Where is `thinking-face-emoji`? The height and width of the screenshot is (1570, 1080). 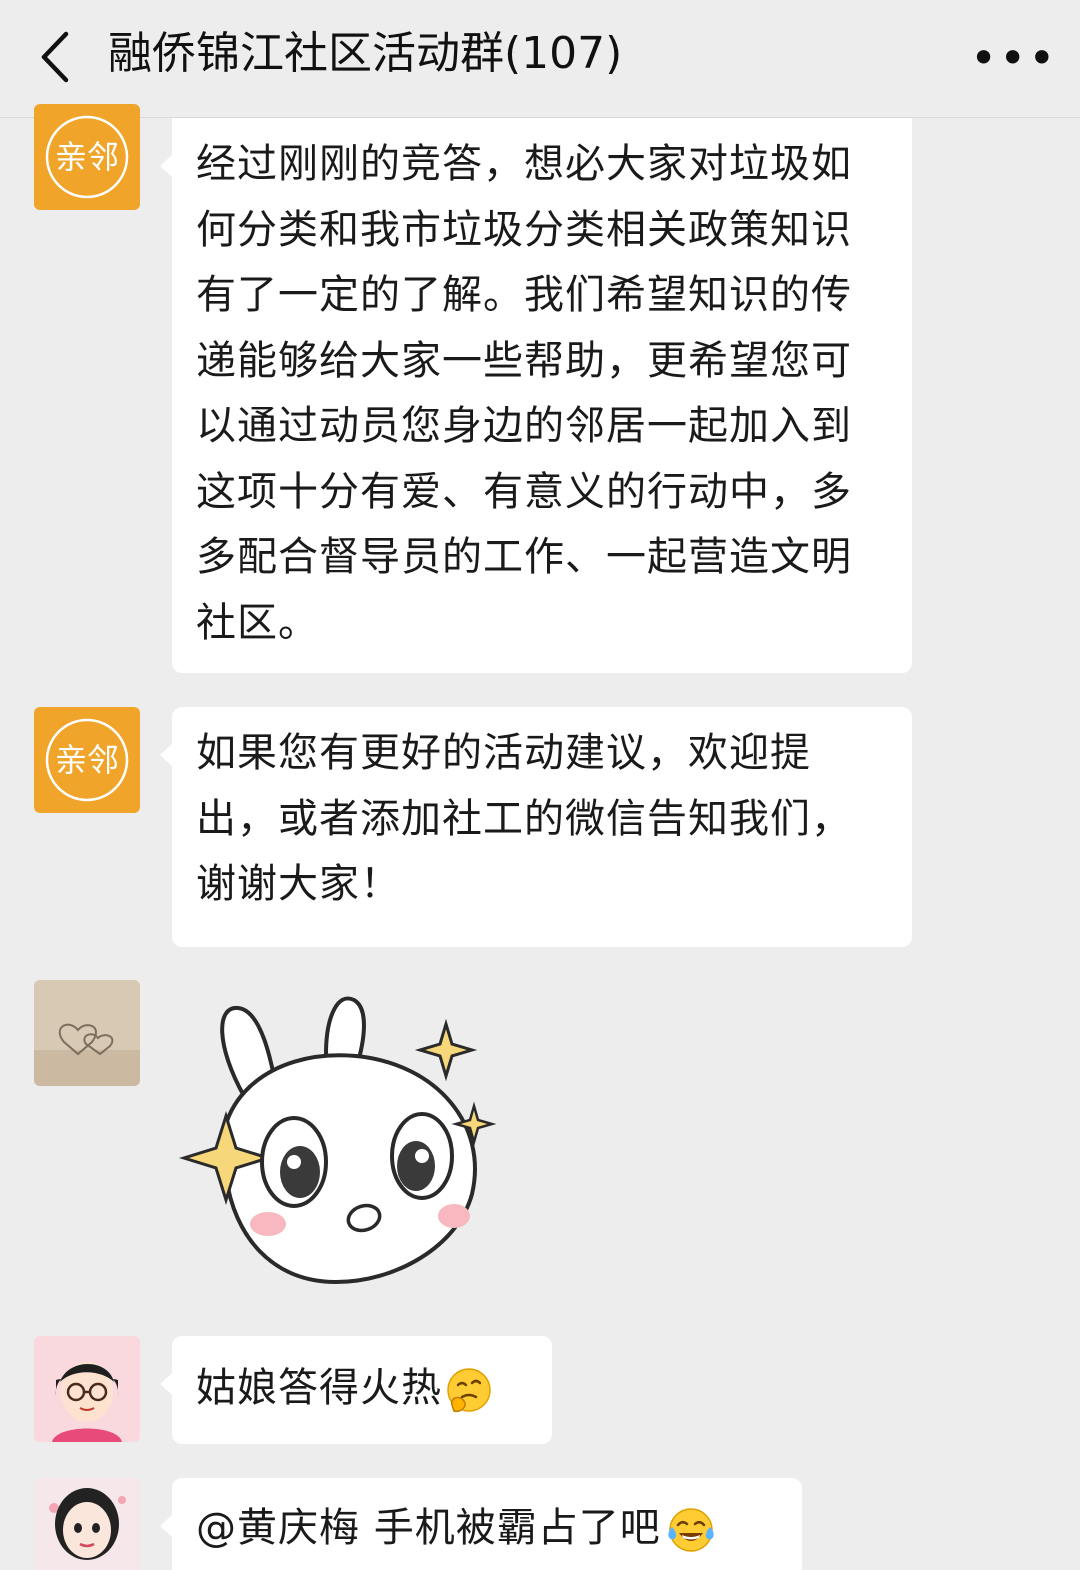
thinking-face-emoji is located at coordinates (469, 1390).